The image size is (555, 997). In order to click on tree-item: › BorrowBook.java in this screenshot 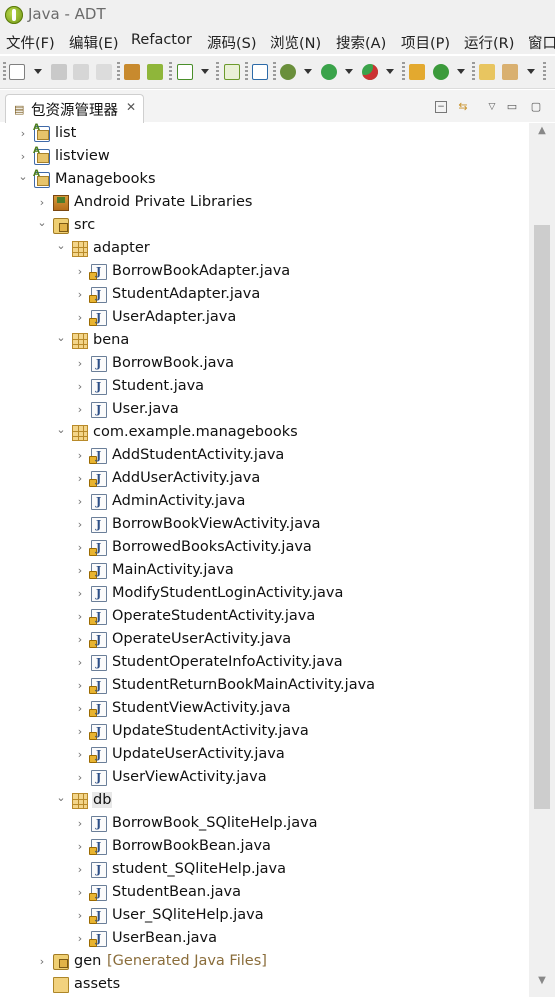, I will do `click(270, 364)`.